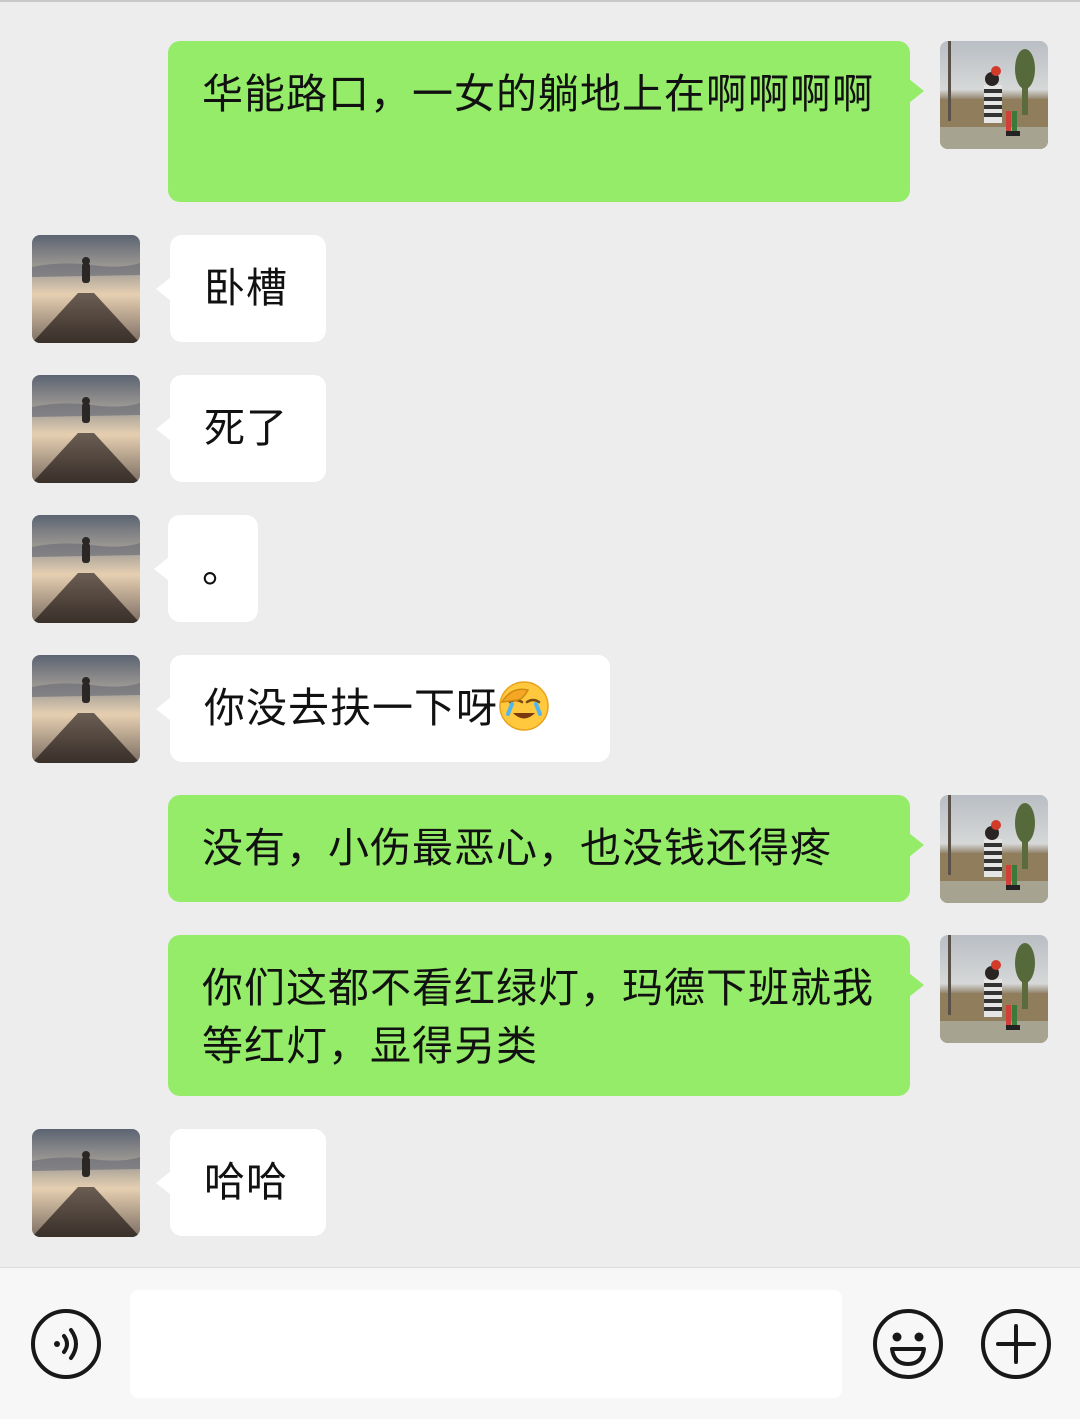 The width and height of the screenshot is (1080, 1419). What do you see at coordinates (246, 288) in the screenshot?
I see `message-text: 卧槽` at bounding box center [246, 288].